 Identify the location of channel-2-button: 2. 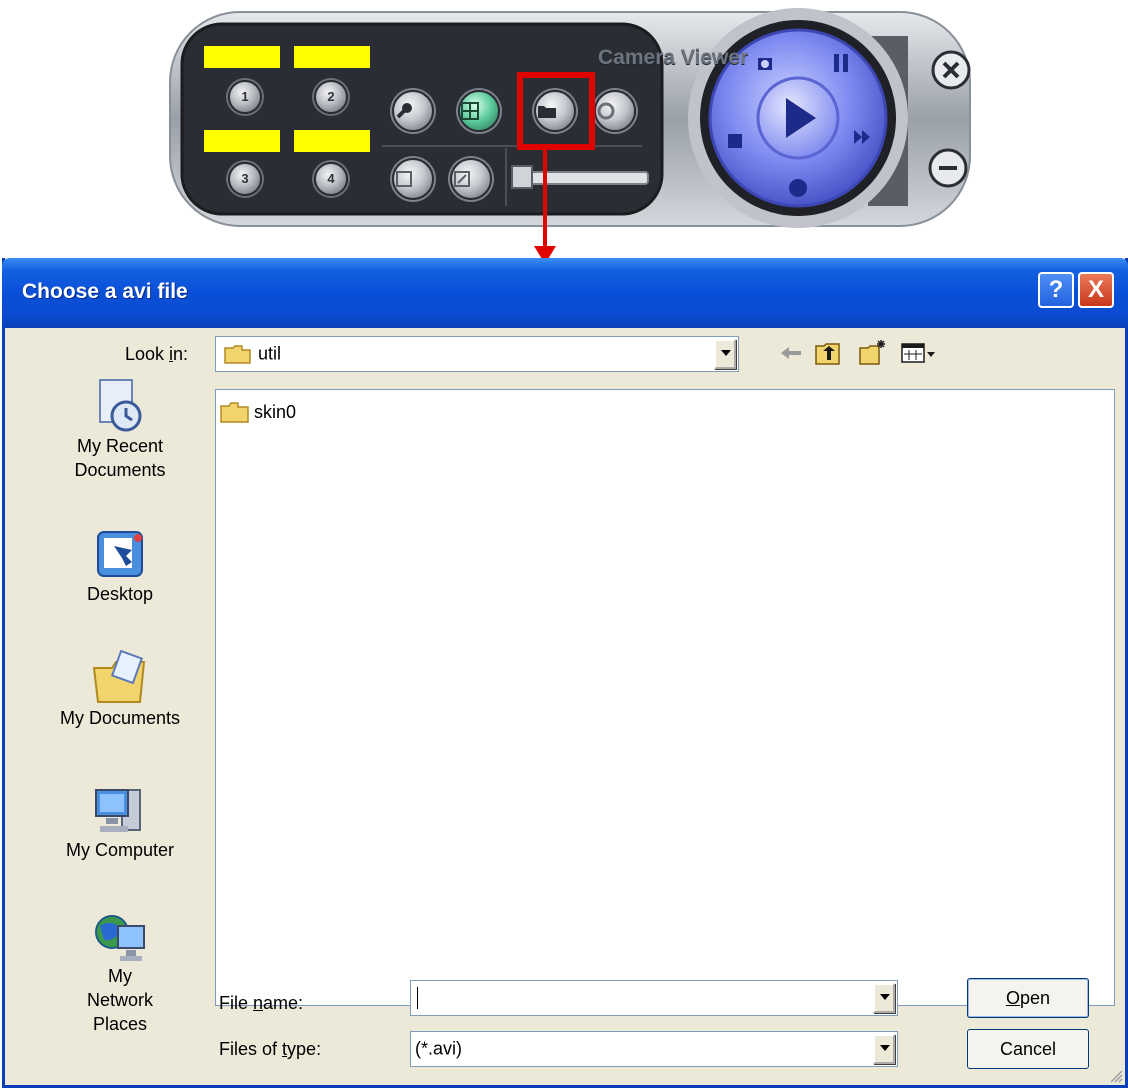
(331, 97).